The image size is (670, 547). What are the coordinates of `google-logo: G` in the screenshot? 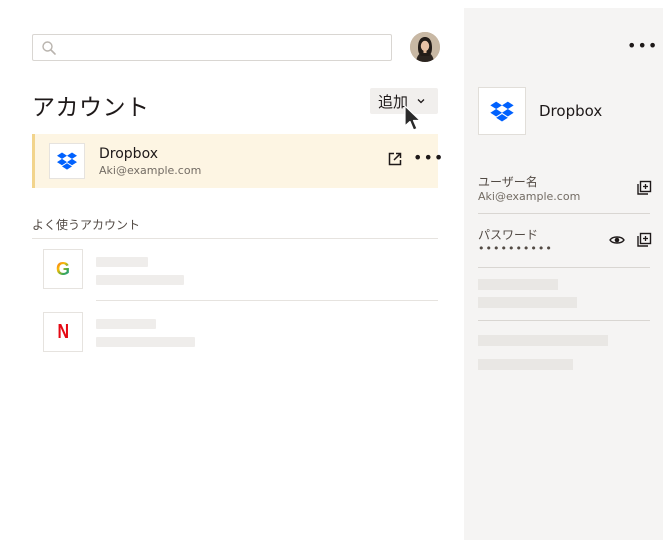 It's located at (63, 269).